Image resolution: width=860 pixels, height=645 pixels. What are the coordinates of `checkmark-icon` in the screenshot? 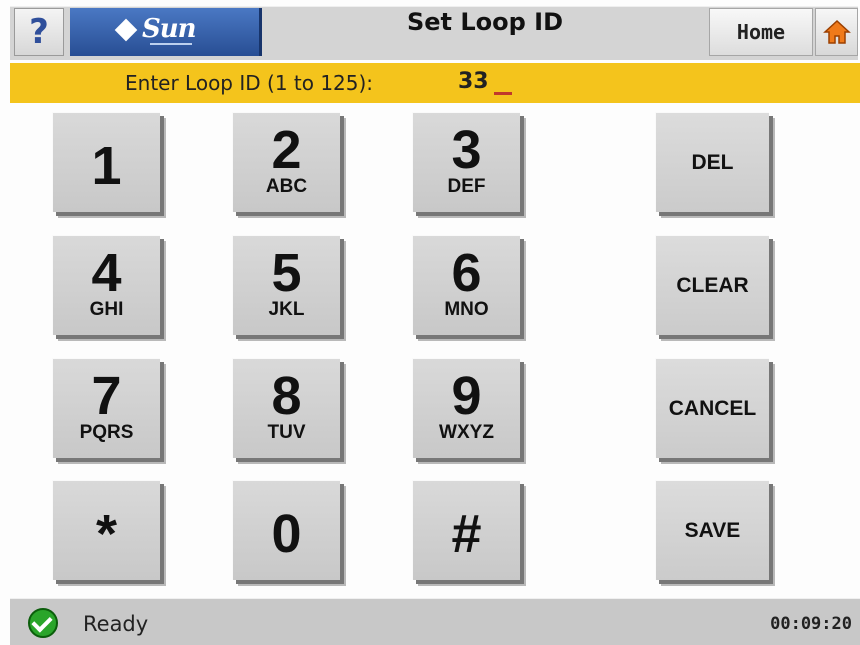 It's located at (43, 623).